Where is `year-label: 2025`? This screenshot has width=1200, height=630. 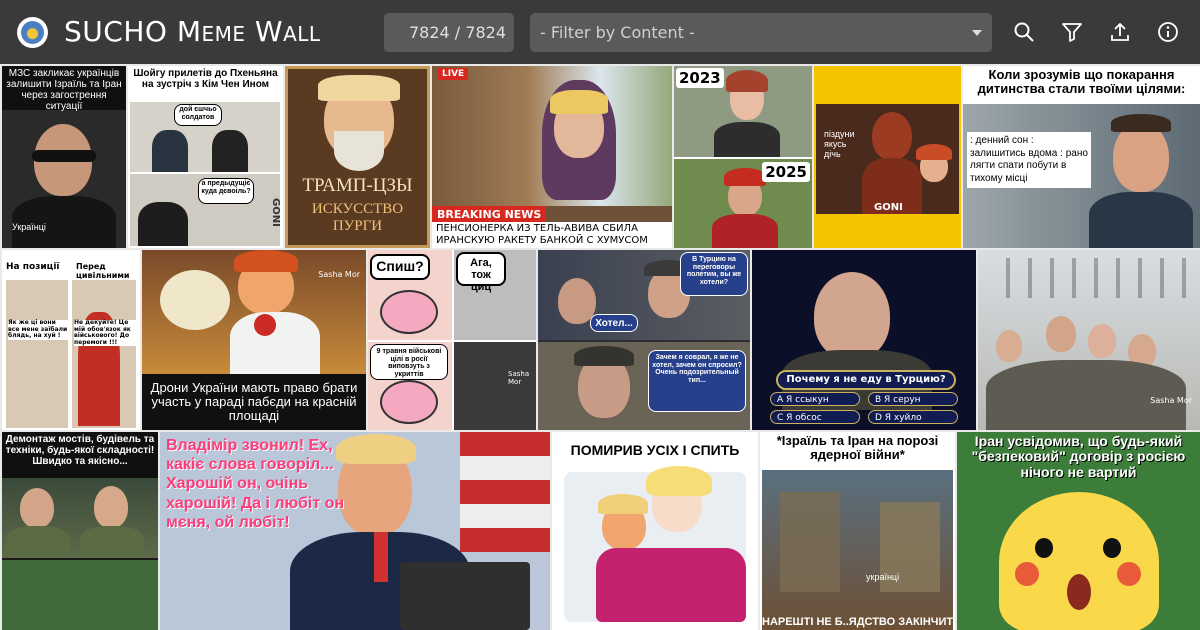
year-label: 2025 is located at coordinates (786, 172).